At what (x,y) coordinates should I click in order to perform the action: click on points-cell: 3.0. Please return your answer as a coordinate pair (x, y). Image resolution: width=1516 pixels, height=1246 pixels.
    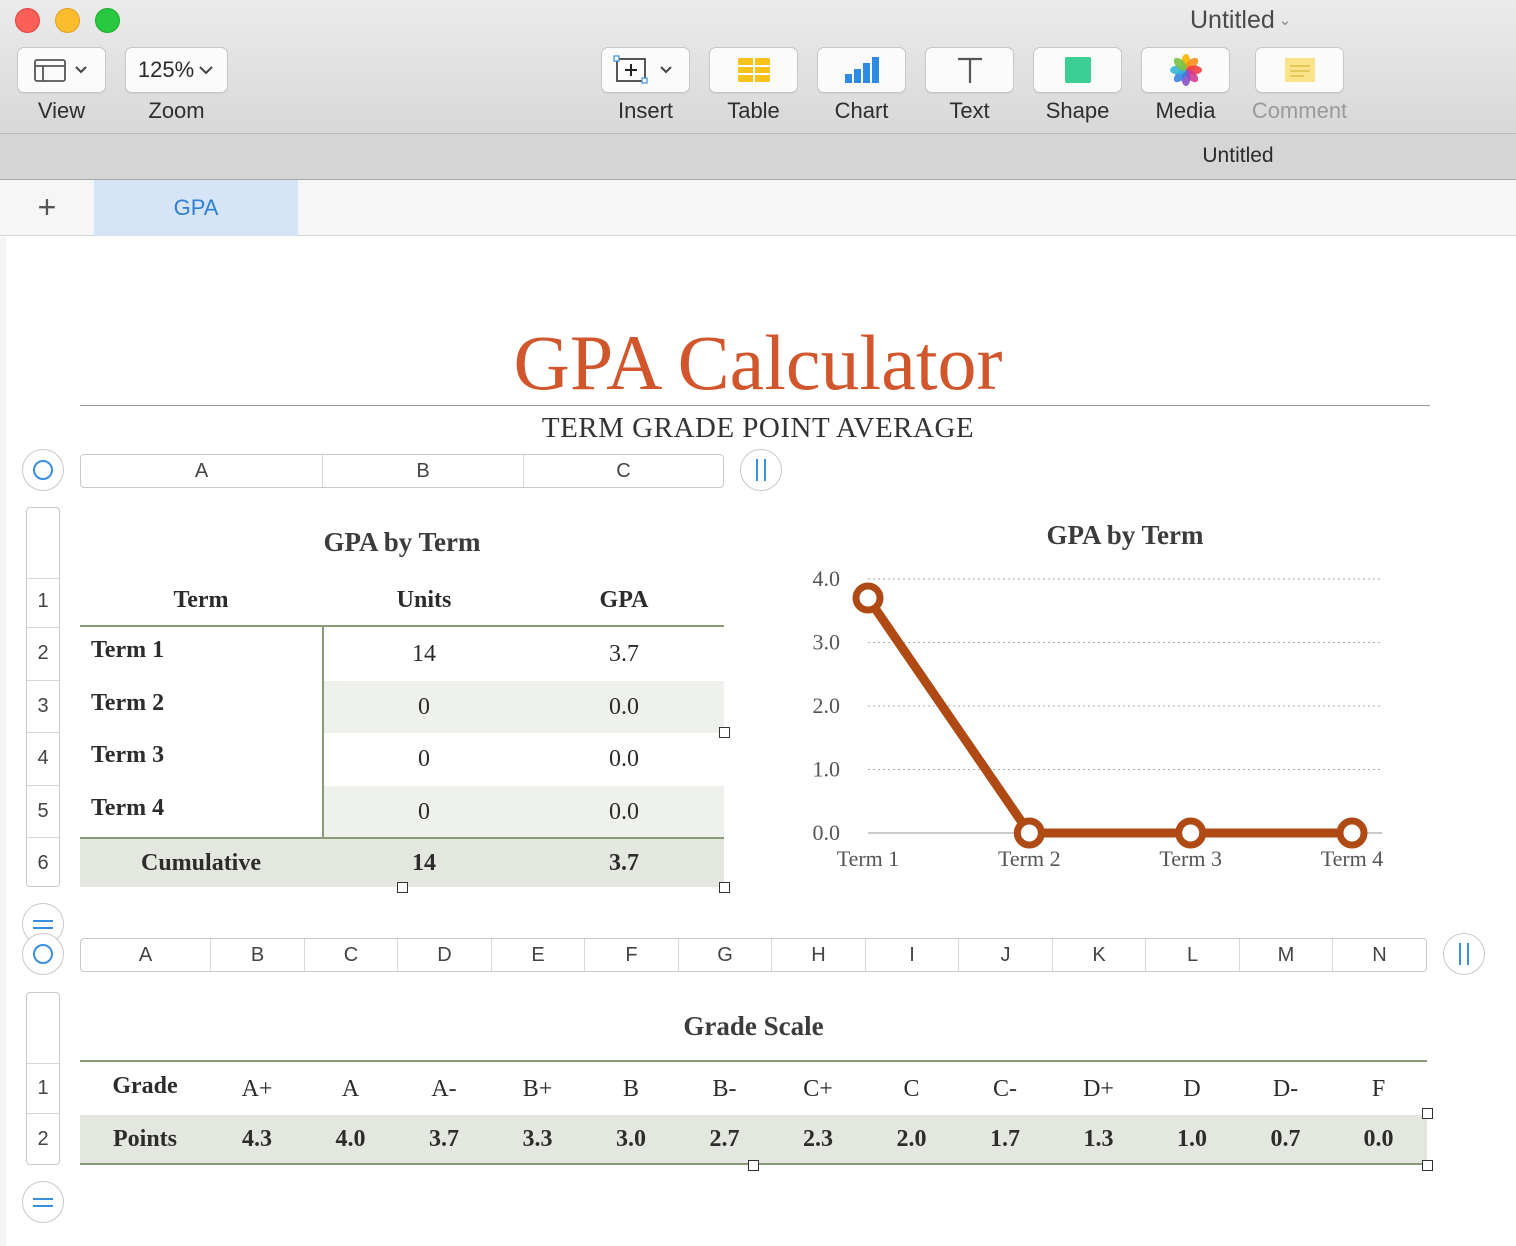
    Looking at the image, I should click on (631, 1139).